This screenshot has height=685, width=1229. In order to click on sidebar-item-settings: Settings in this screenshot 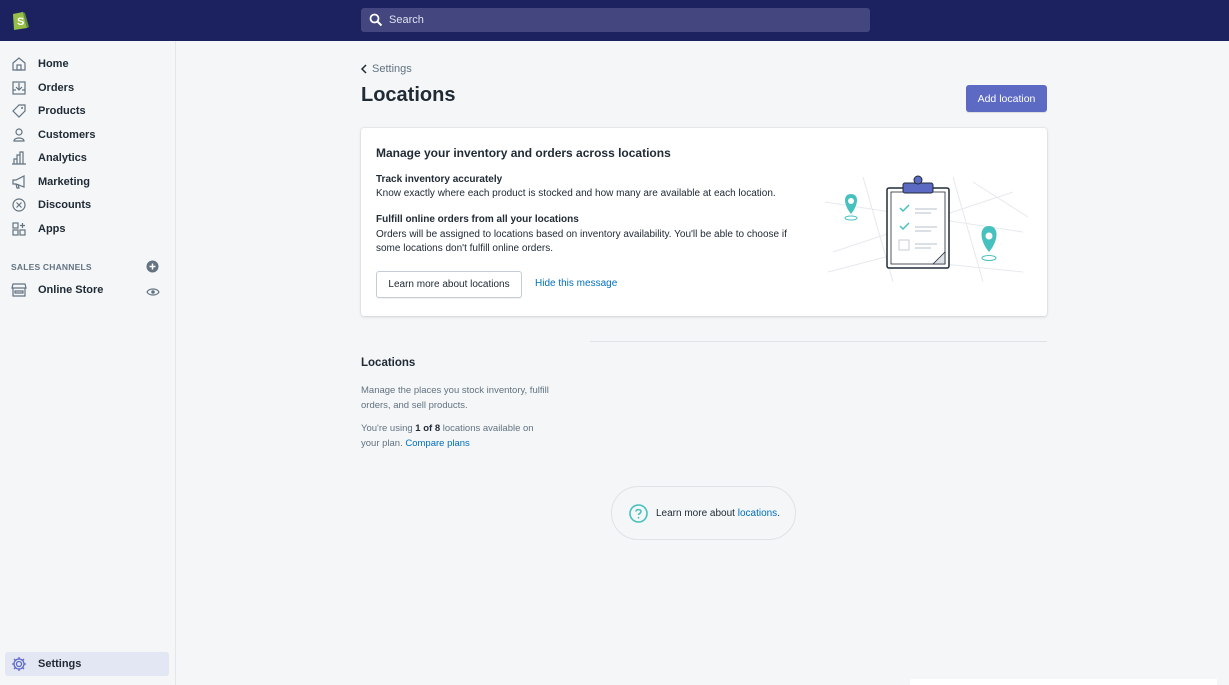, I will do `click(87, 664)`.